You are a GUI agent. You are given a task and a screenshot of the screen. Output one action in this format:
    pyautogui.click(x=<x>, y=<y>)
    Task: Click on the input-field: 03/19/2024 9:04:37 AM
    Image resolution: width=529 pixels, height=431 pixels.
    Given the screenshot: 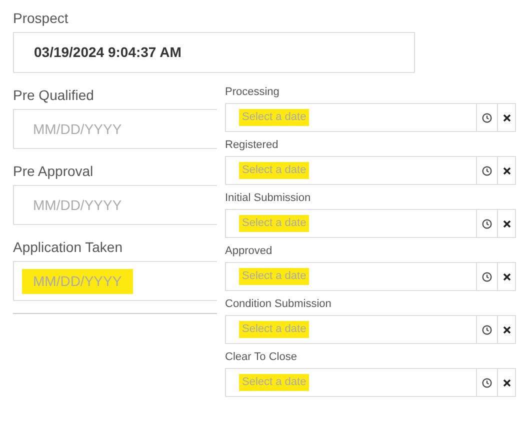 What is the action you would take?
    pyautogui.click(x=214, y=52)
    